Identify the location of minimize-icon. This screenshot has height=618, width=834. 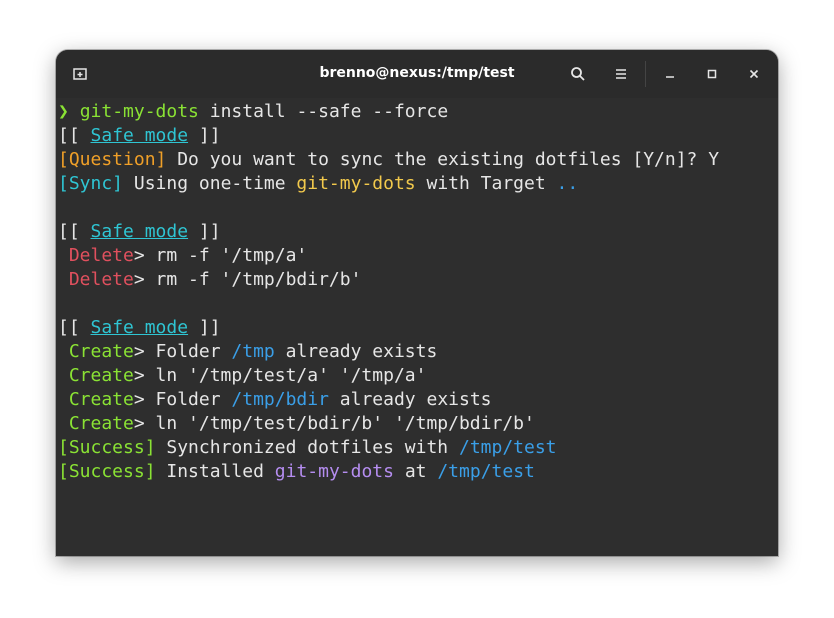
(670, 77).